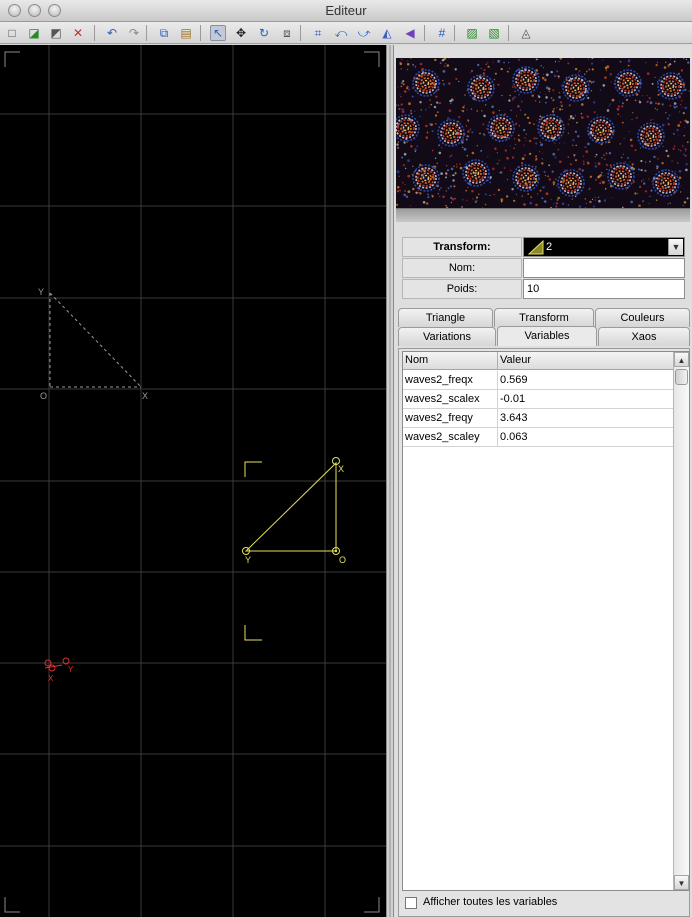  Describe the element at coordinates (78, 33) in the screenshot. I see `delete-transform-icon: ✕` at that location.